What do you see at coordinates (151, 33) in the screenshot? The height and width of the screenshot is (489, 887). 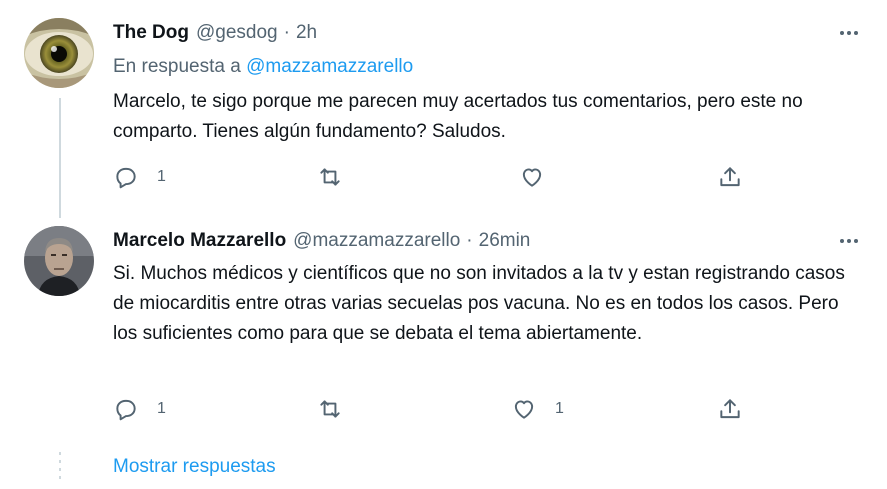 I see `author-name: The Dog` at bounding box center [151, 33].